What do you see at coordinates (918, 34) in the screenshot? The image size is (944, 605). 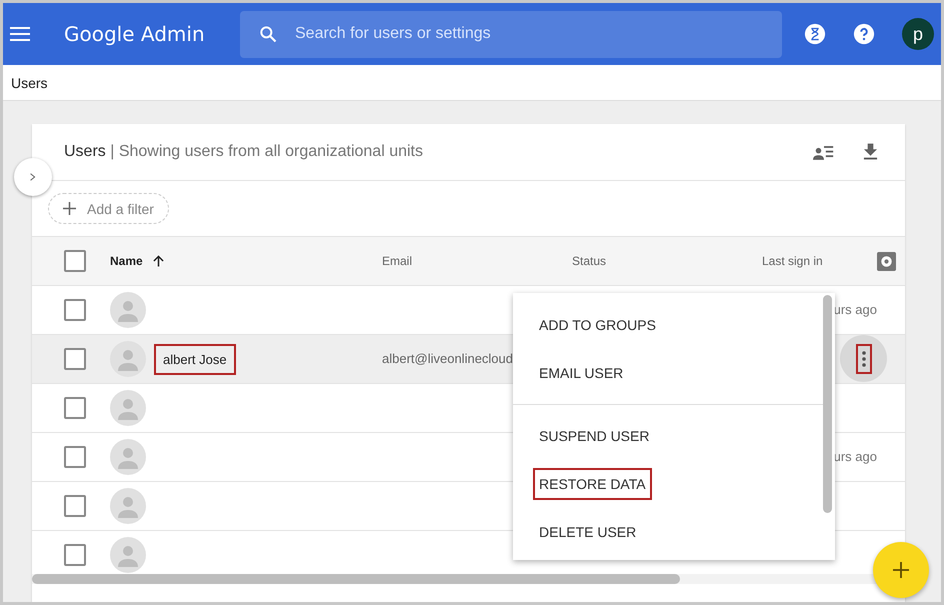 I see `account-avatar: p` at bounding box center [918, 34].